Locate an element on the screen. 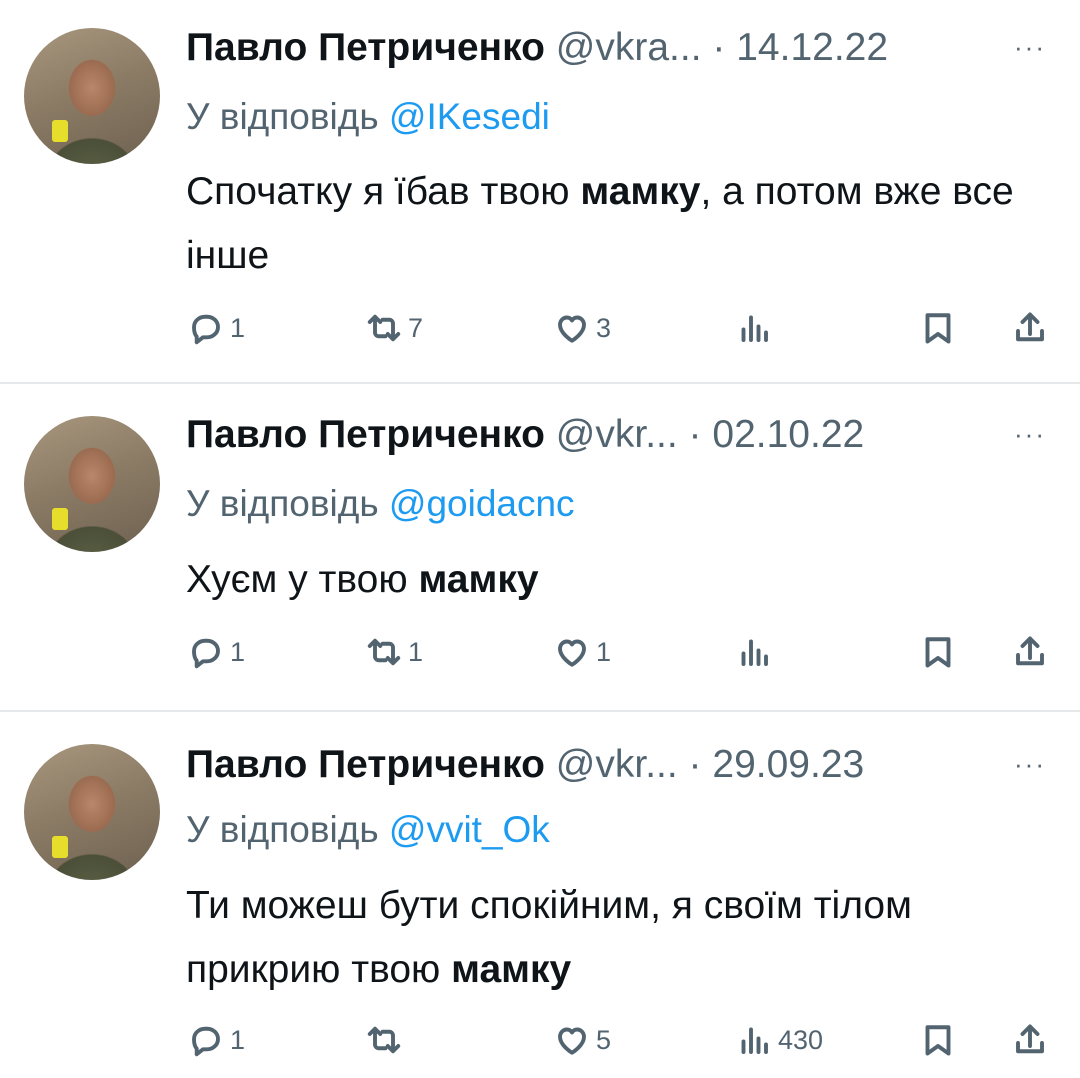 The height and width of the screenshot is (1078, 1080). like-button: 5 is located at coordinates (582, 1040).